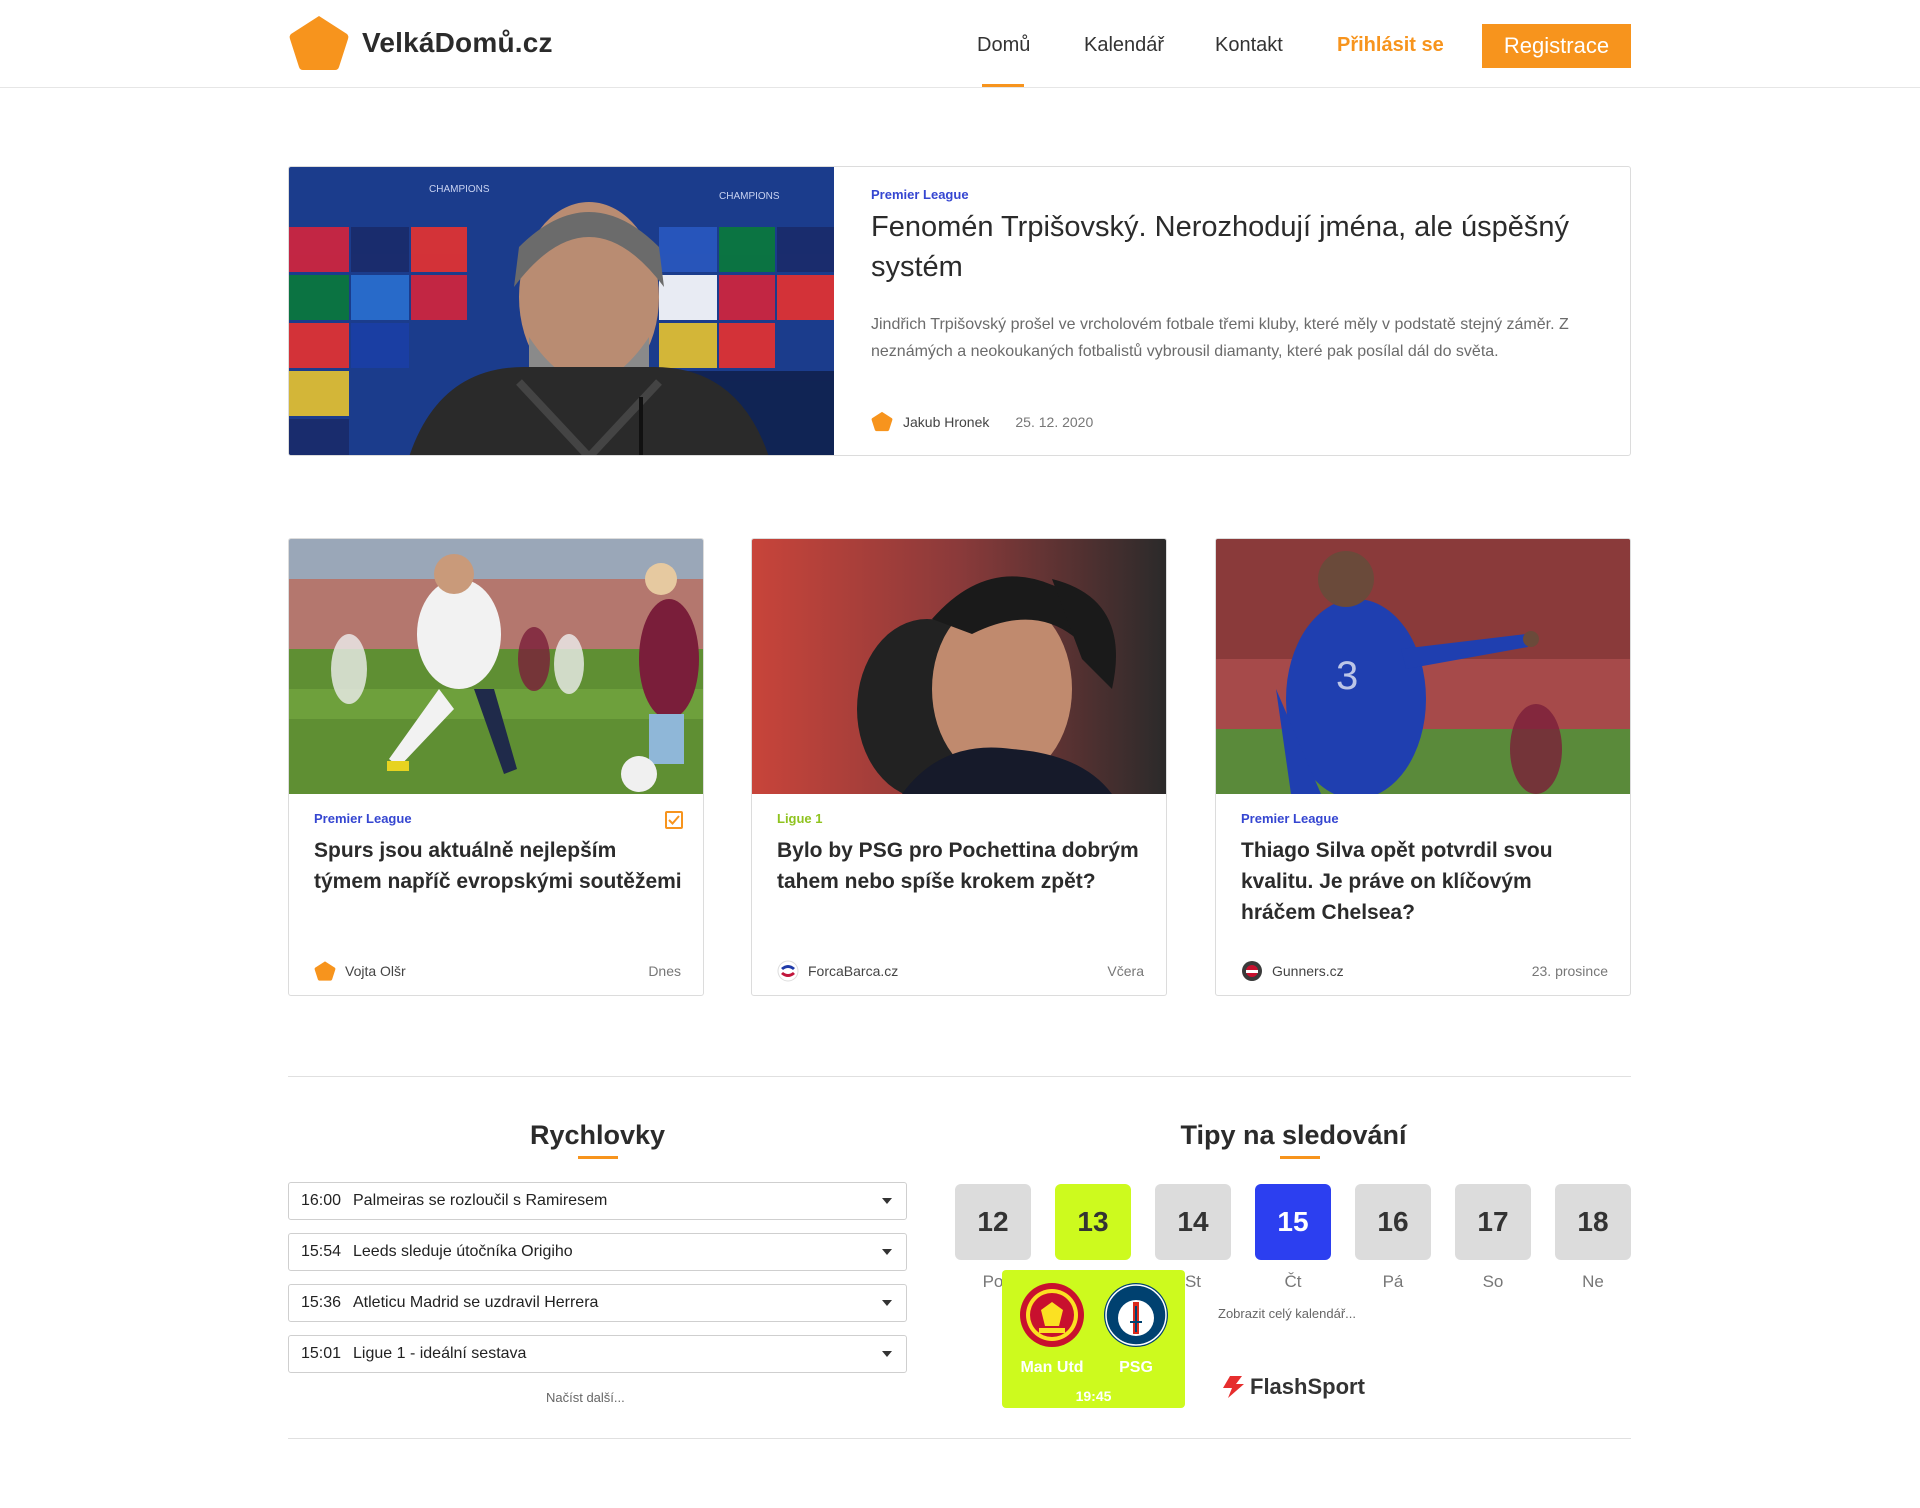 This screenshot has width=1920, height=1508. What do you see at coordinates (1052, 1367) in the screenshot?
I see `home-team-name: Man Utd` at bounding box center [1052, 1367].